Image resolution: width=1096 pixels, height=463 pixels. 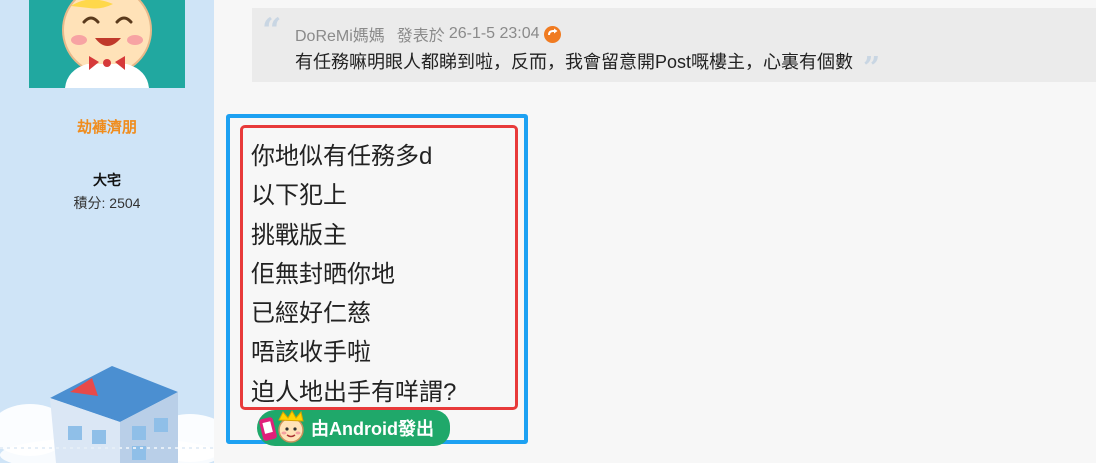 I want to click on quote-meta: DoReMi媽媽 發表於 26-1-5 23:04, so click(x=428, y=34).